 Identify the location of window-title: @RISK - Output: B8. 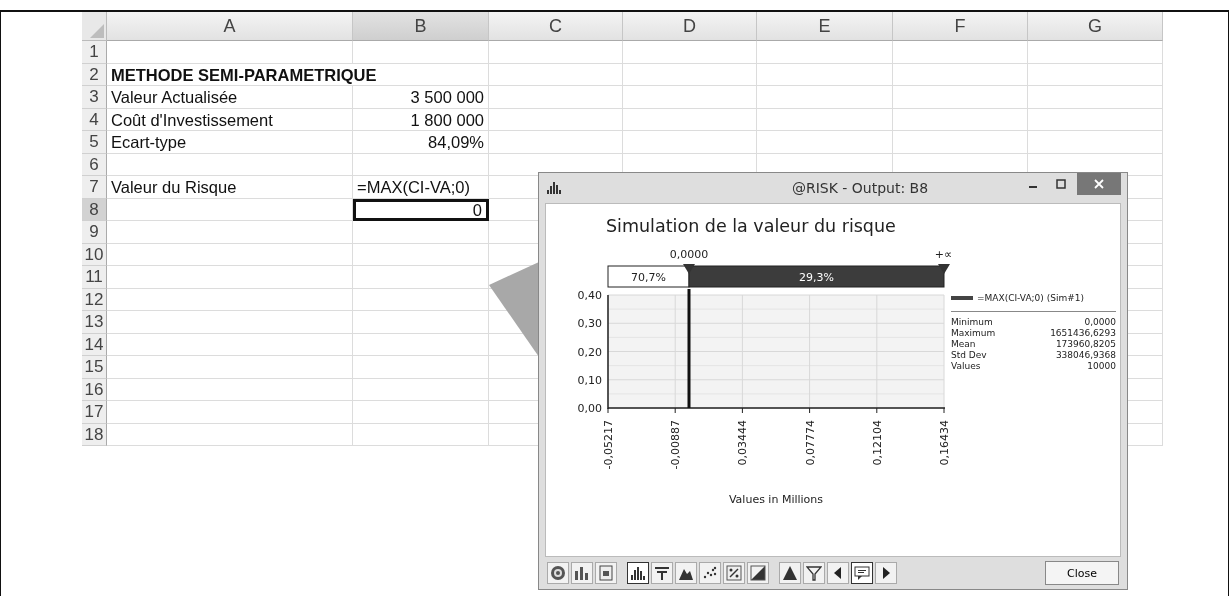
(860, 188).